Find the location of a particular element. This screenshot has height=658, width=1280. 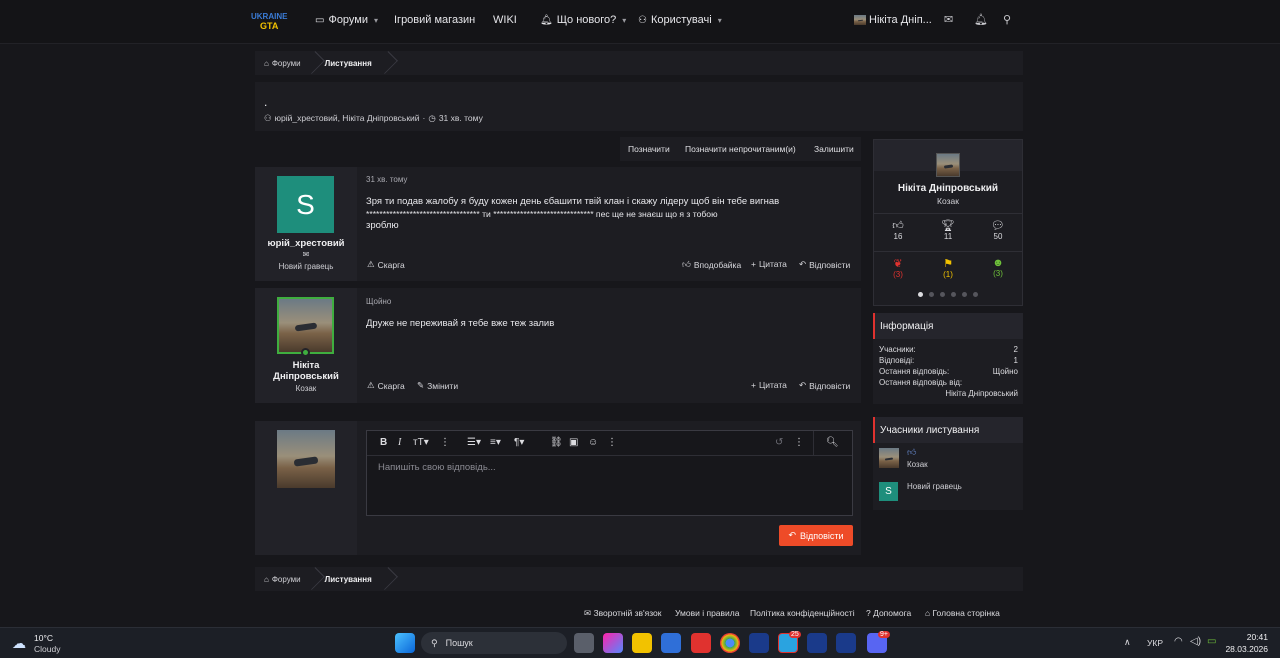

info-row-participants: Учасники: 2 is located at coordinates (948, 349).